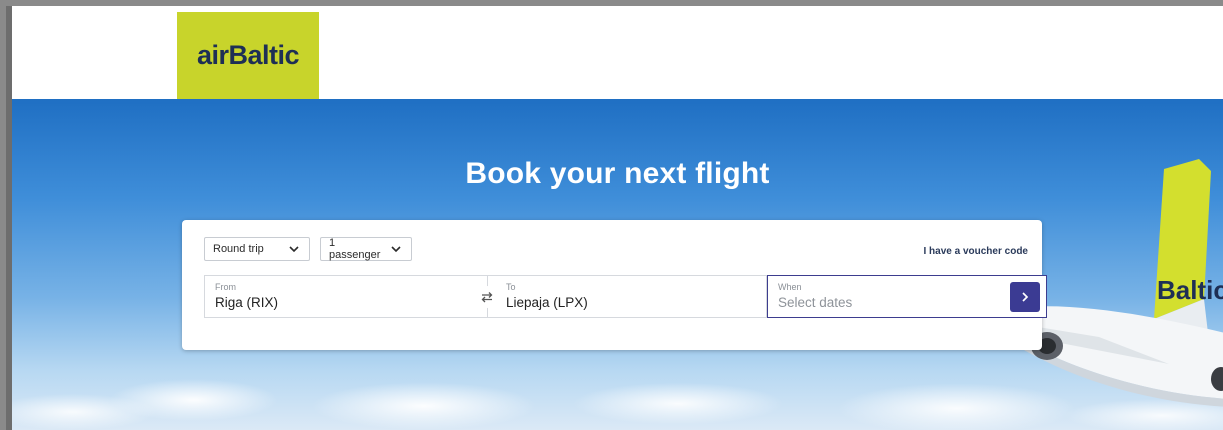 The width and height of the screenshot is (1223, 430). What do you see at coordinates (225, 287) in the screenshot?
I see `from-label: From` at bounding box center [225, 287].